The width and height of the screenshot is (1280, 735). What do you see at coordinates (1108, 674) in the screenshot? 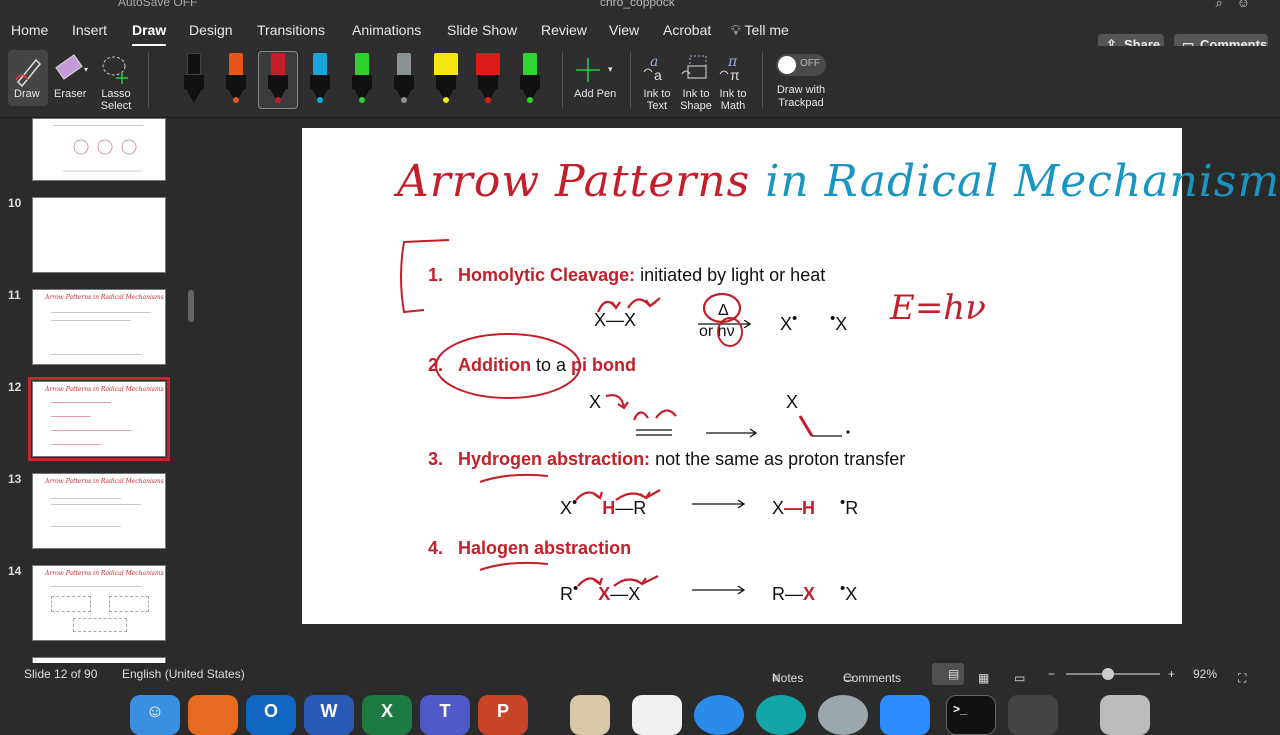
I see `zoom-slider-knob` at bounding box center [1108, 674].